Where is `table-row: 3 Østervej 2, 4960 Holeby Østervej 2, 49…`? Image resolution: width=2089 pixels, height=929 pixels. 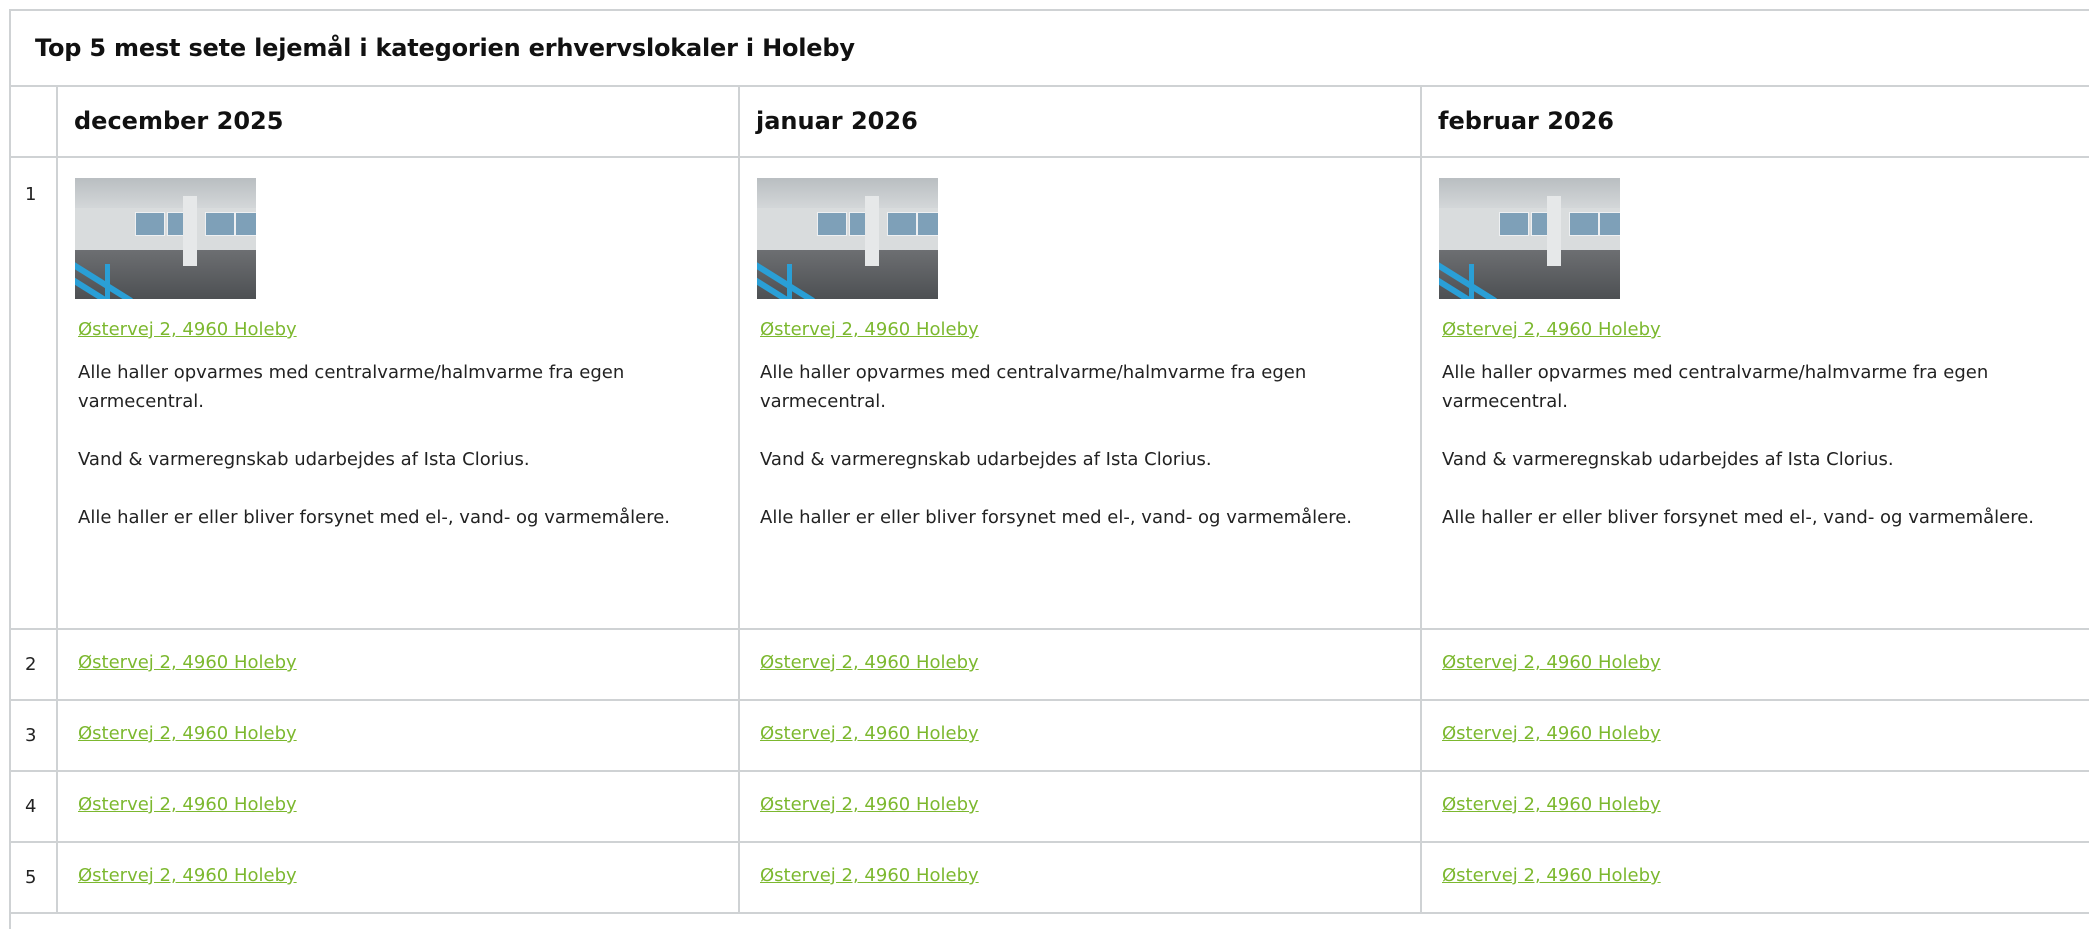
table-row: 3 Østervej 2, 4960 Holeby Østervej 2, 49… is located at coordinates (1050, 736).